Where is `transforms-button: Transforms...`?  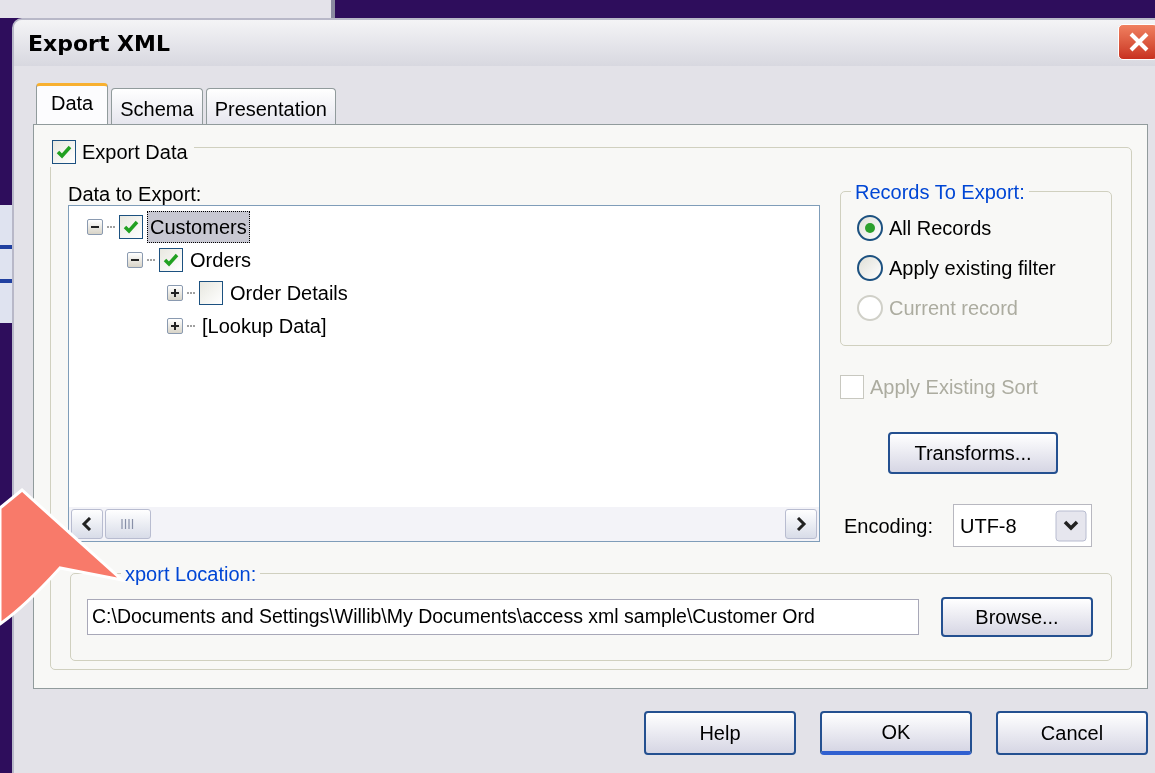
transforms-button: Transforms... is located at coordinates (973, 453).